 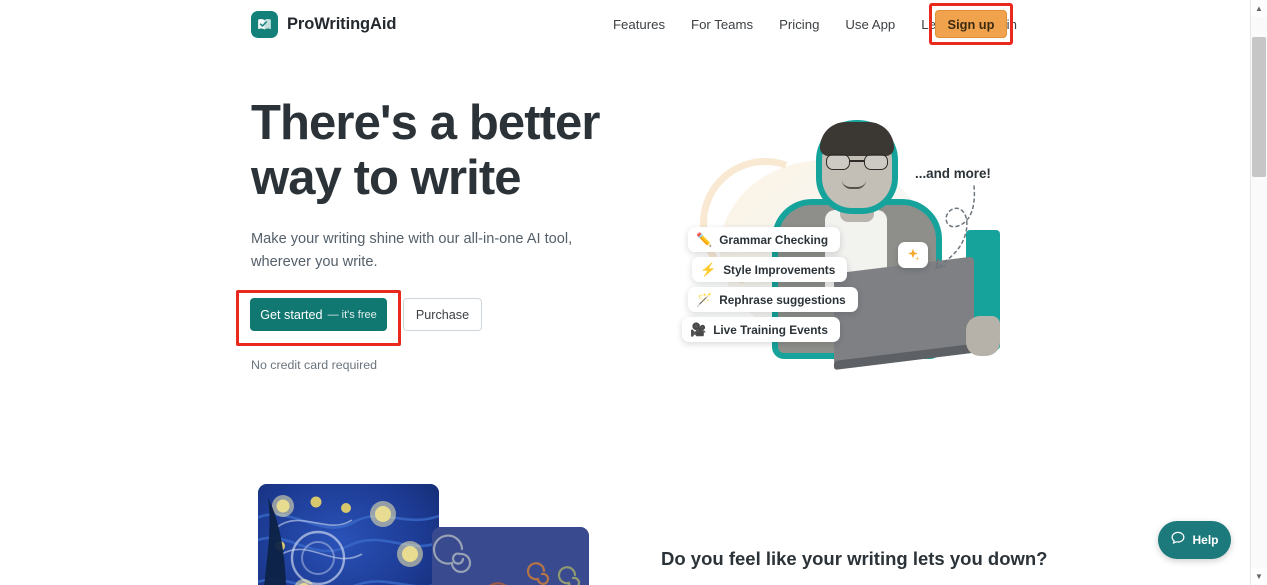 I want to click on starry-night-image-card, so click(x=348, y=534).